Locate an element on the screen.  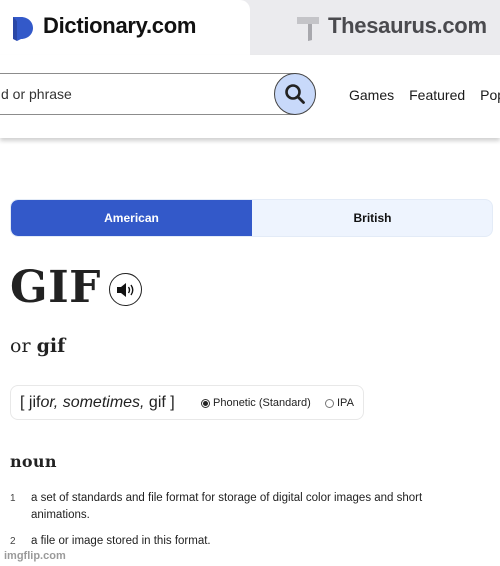
search-button is located at coordinates (295, 94).